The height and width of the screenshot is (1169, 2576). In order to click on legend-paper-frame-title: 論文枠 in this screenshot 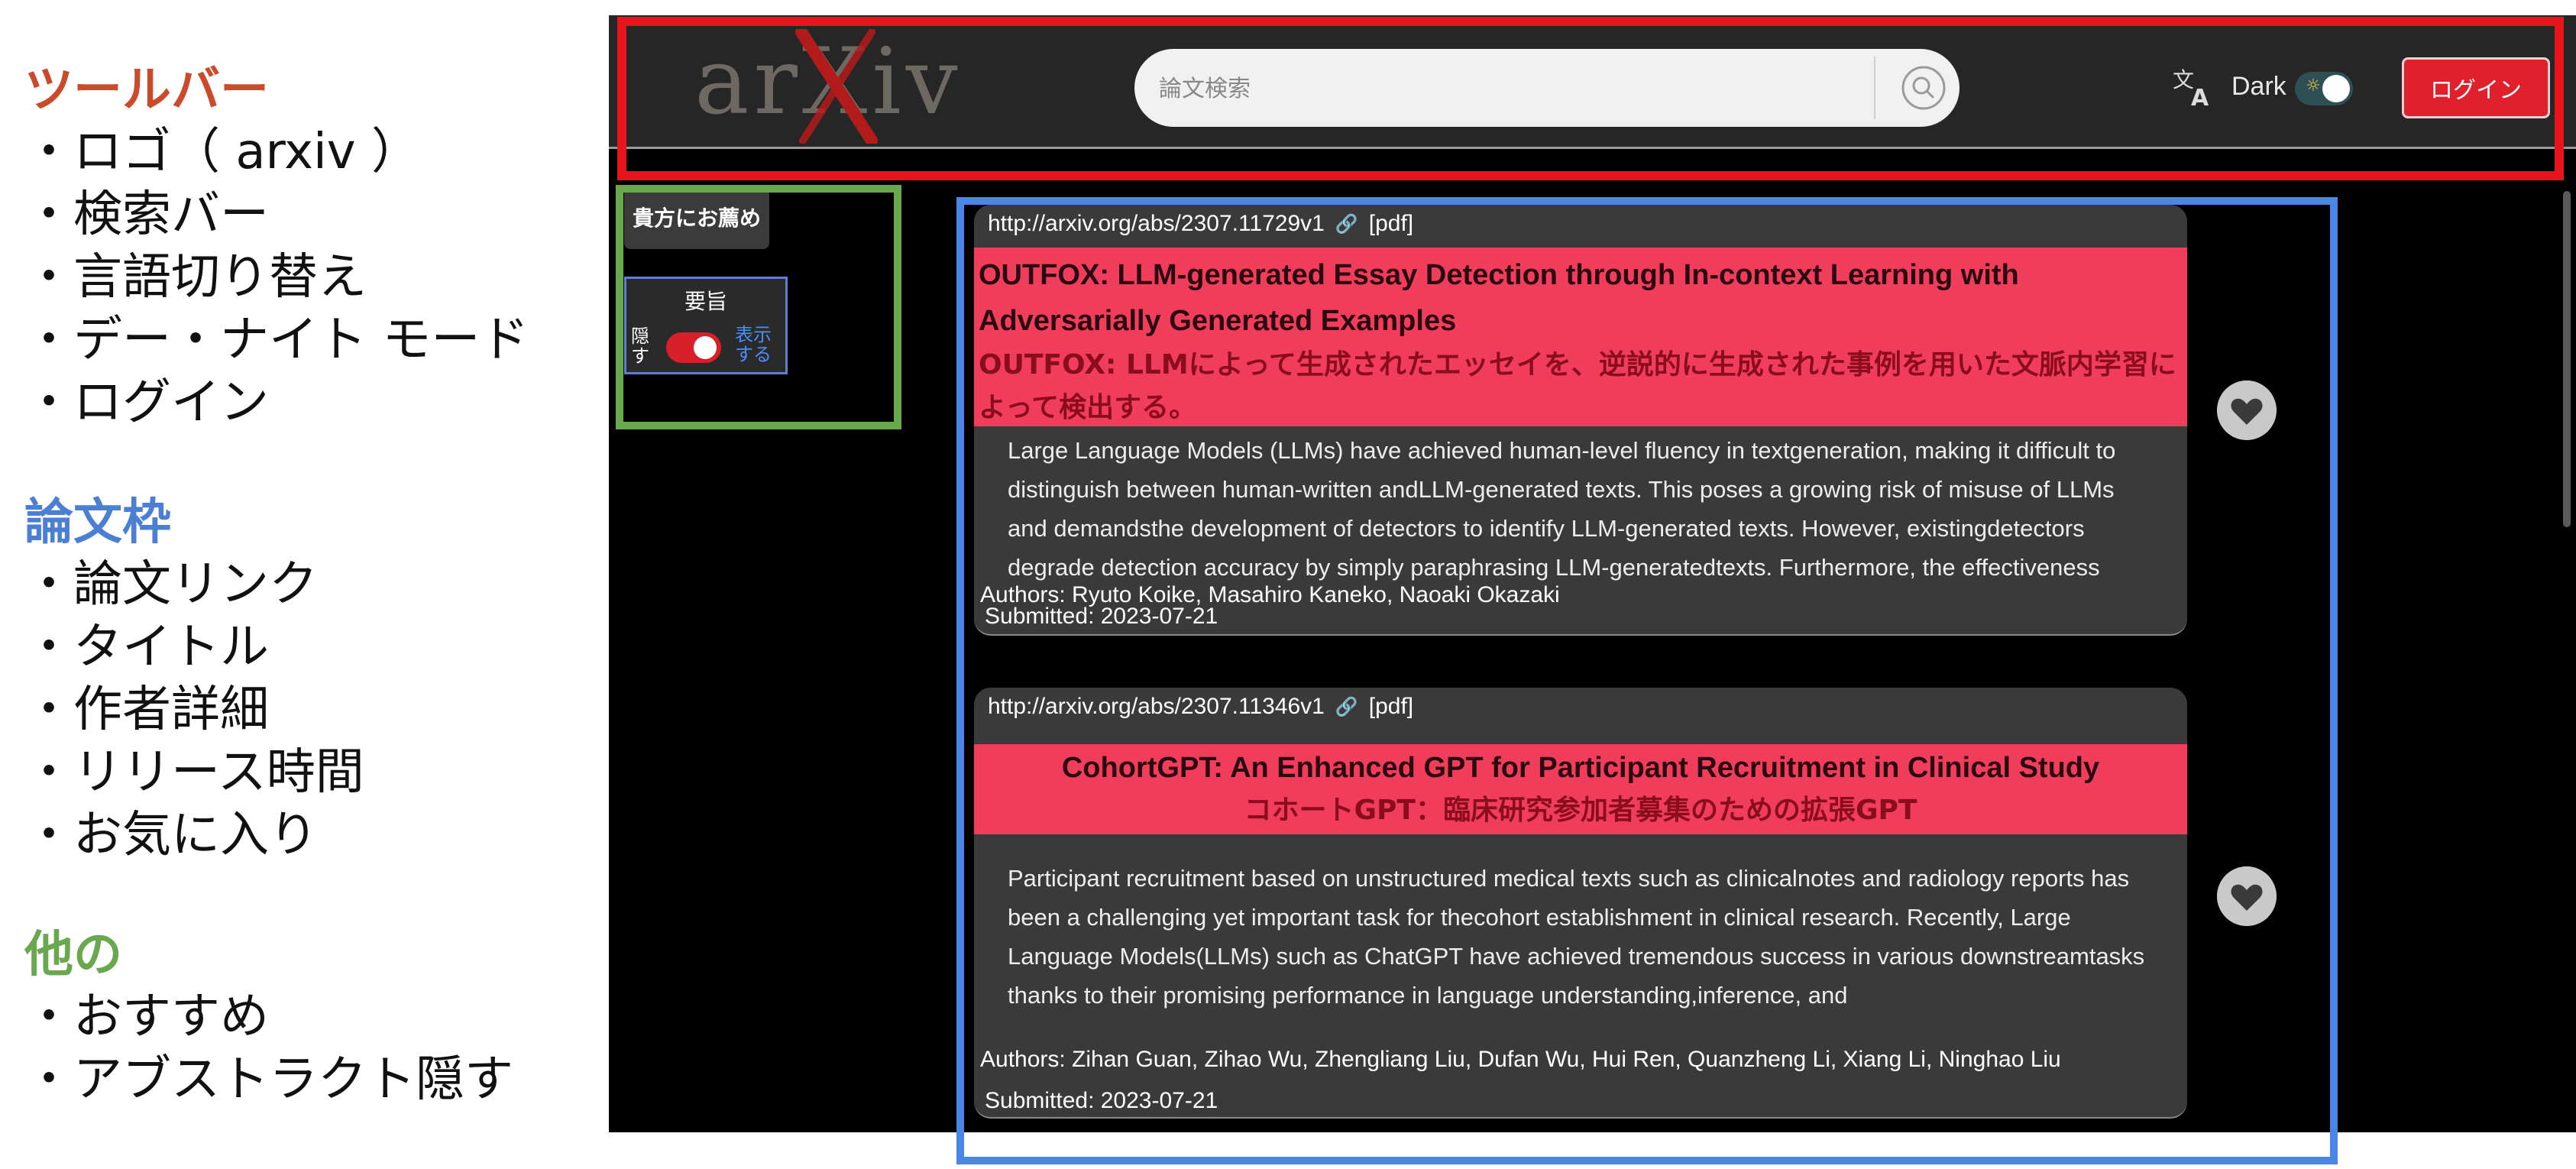, I will do `click(97, 522)`.